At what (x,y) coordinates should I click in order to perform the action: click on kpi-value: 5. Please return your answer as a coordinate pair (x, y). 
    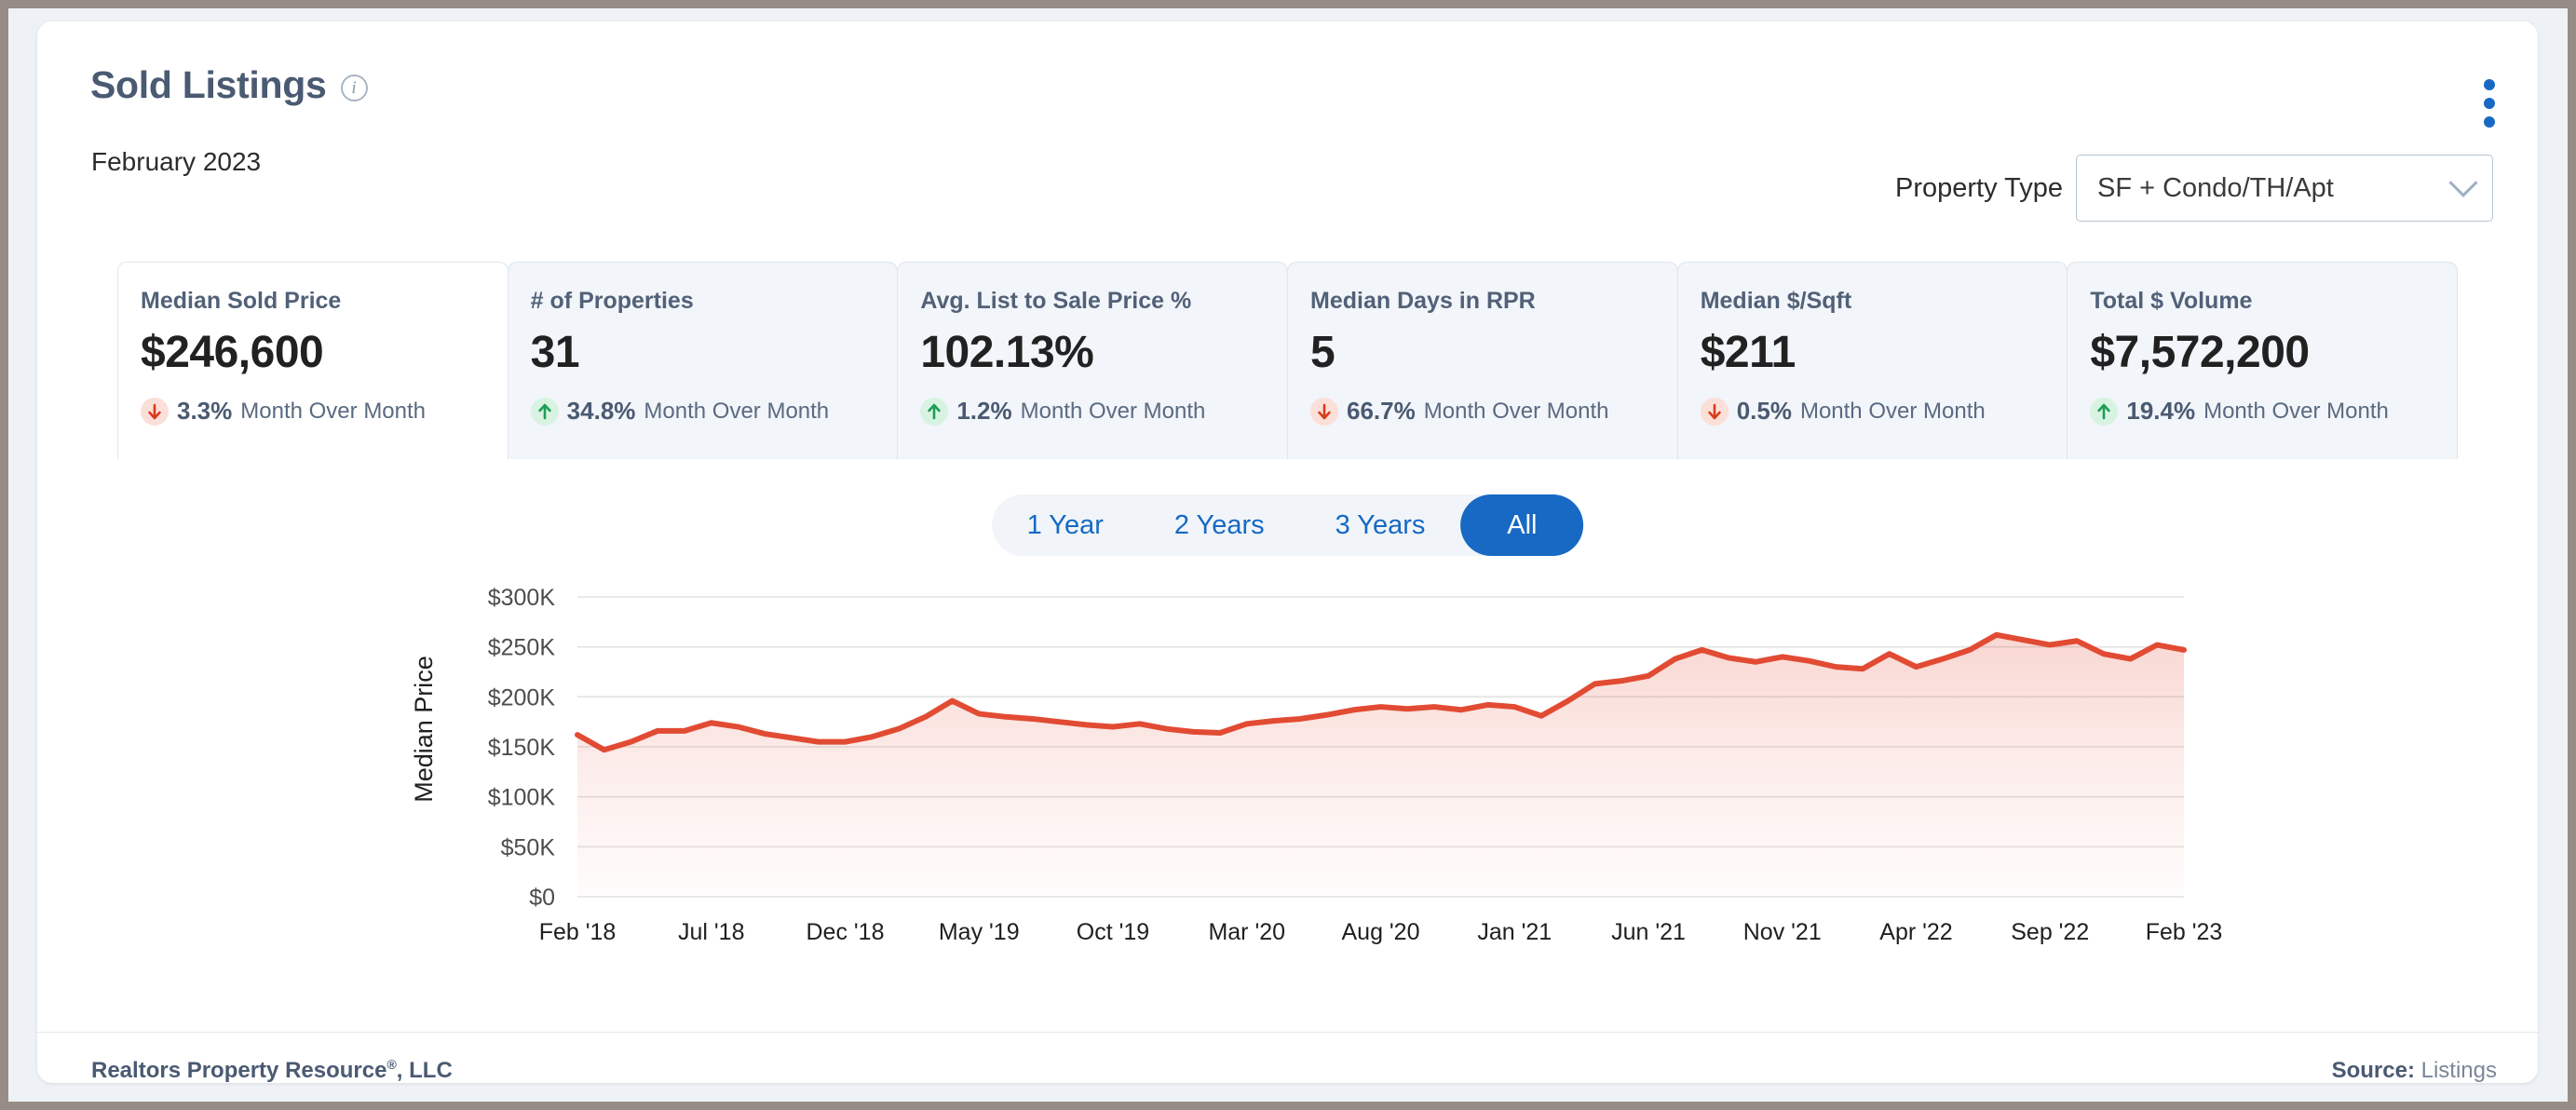
    Looking at the image, I should click on (1322, 352).